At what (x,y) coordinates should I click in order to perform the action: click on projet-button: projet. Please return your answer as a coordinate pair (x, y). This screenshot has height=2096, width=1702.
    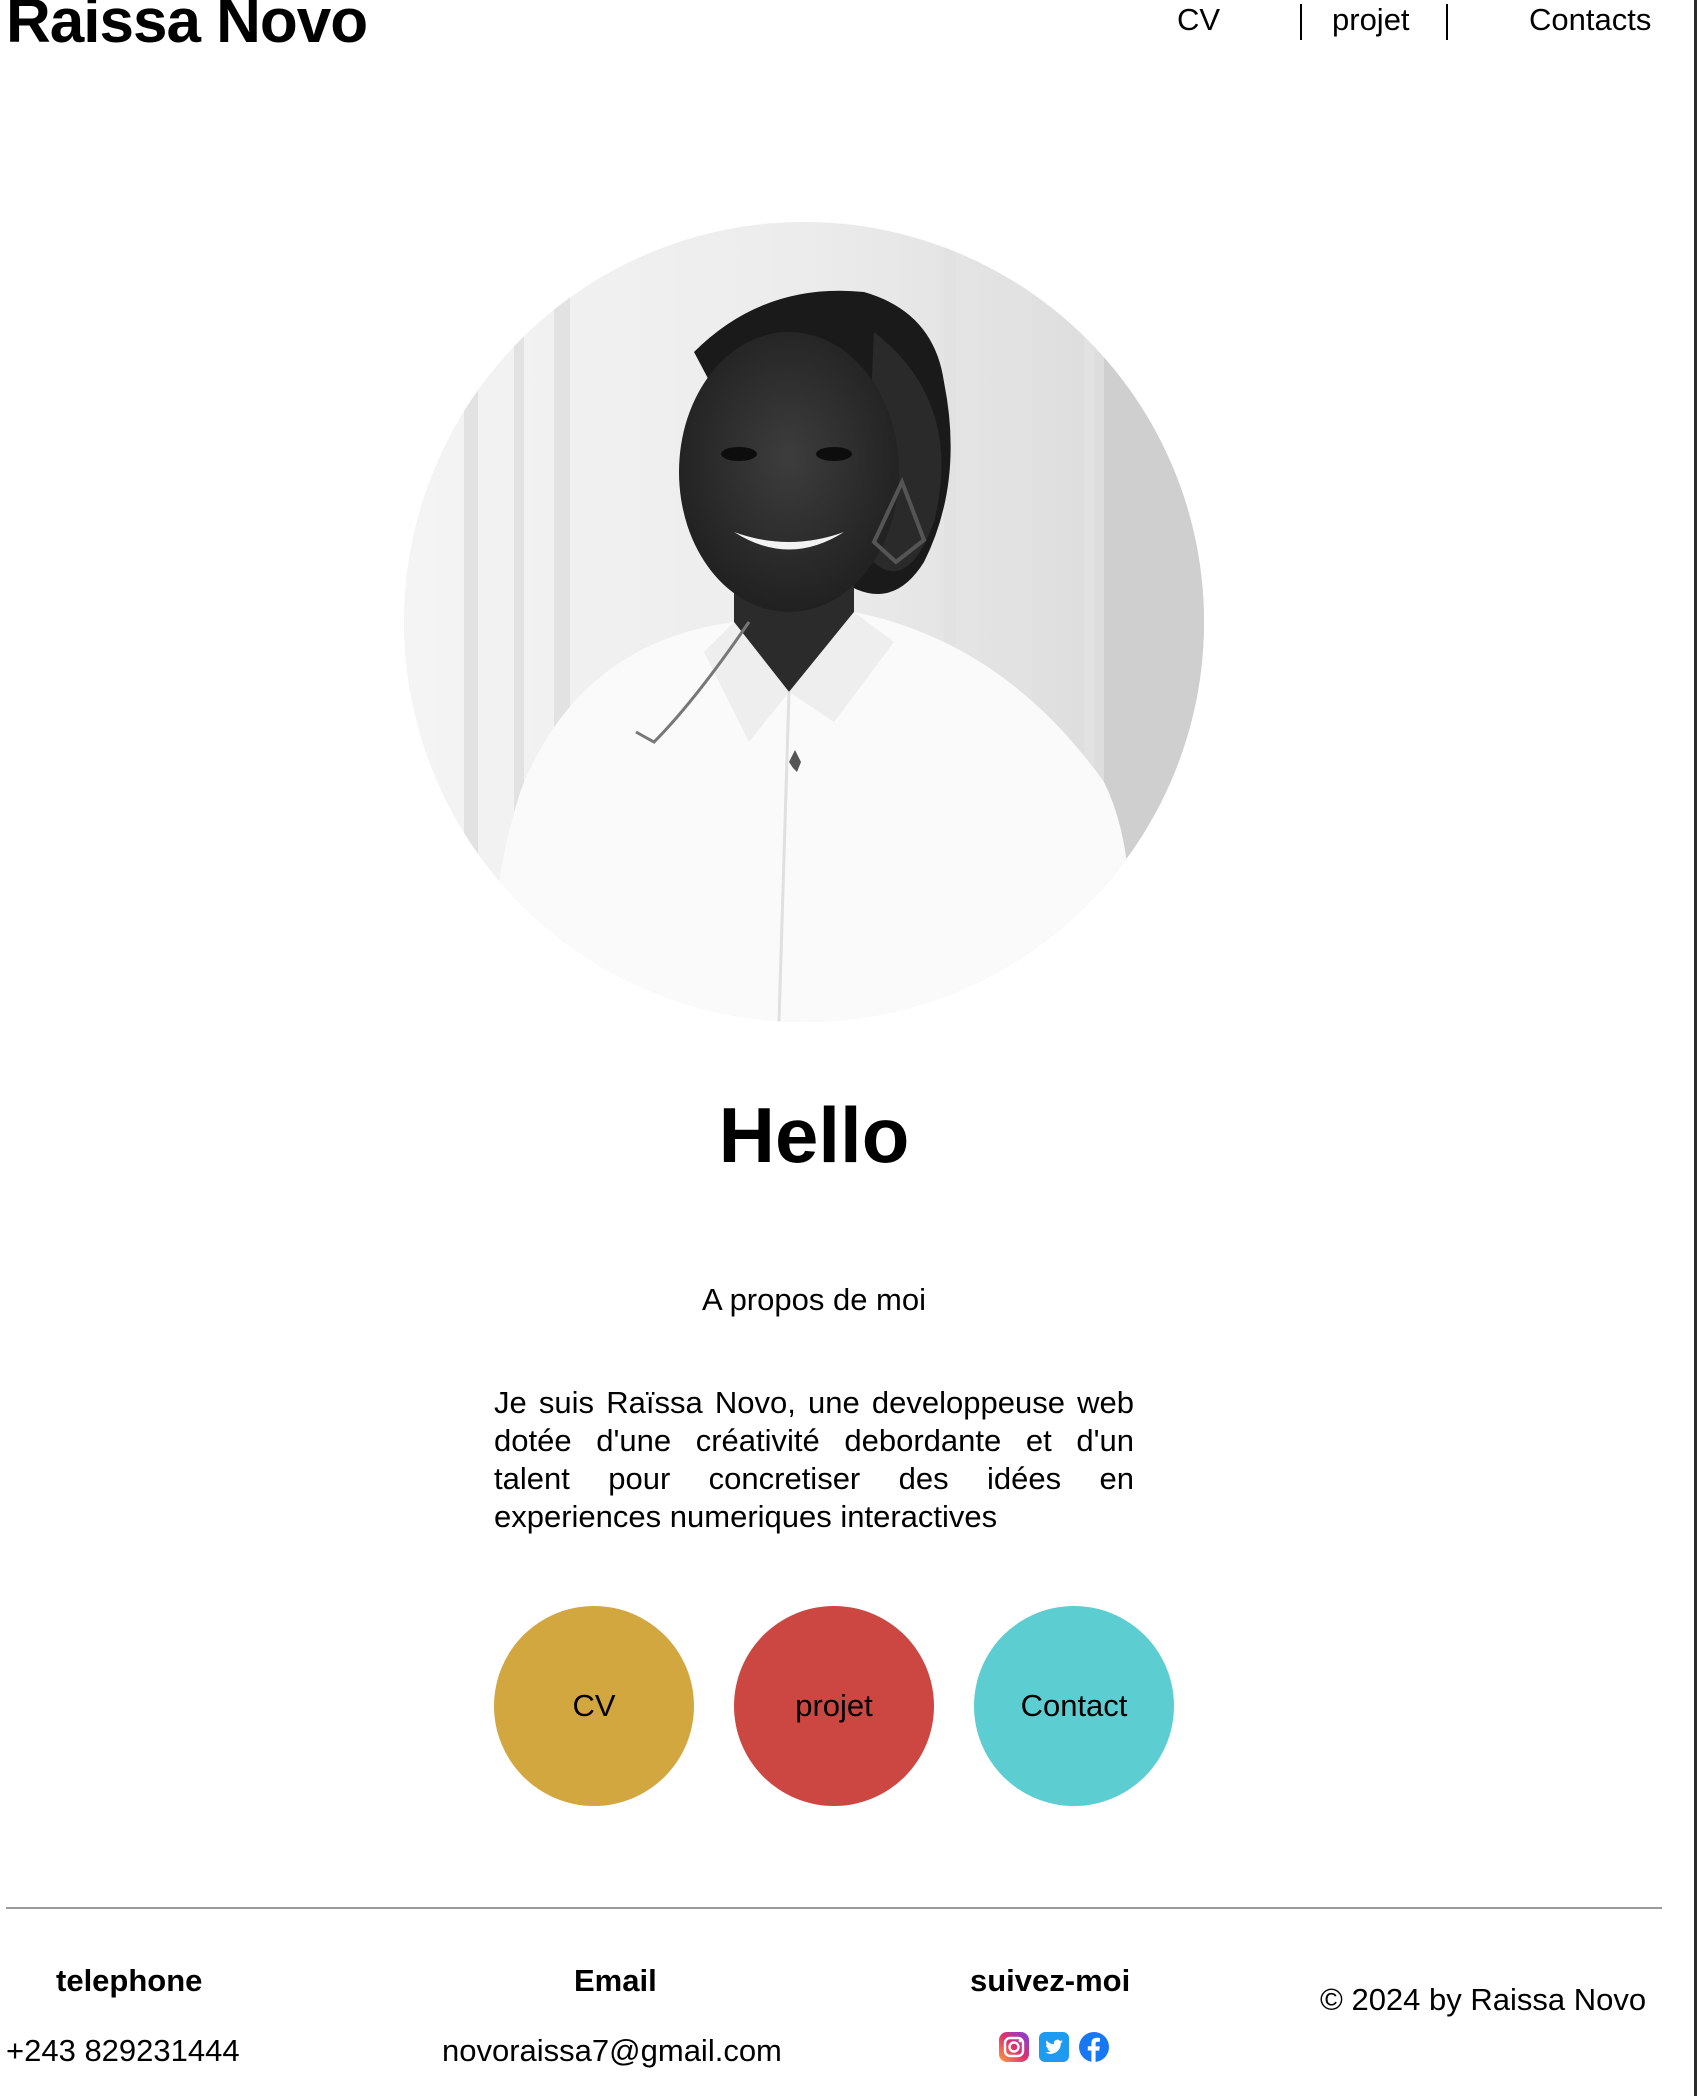
    Looking at the image, I should click on (834, 1706).